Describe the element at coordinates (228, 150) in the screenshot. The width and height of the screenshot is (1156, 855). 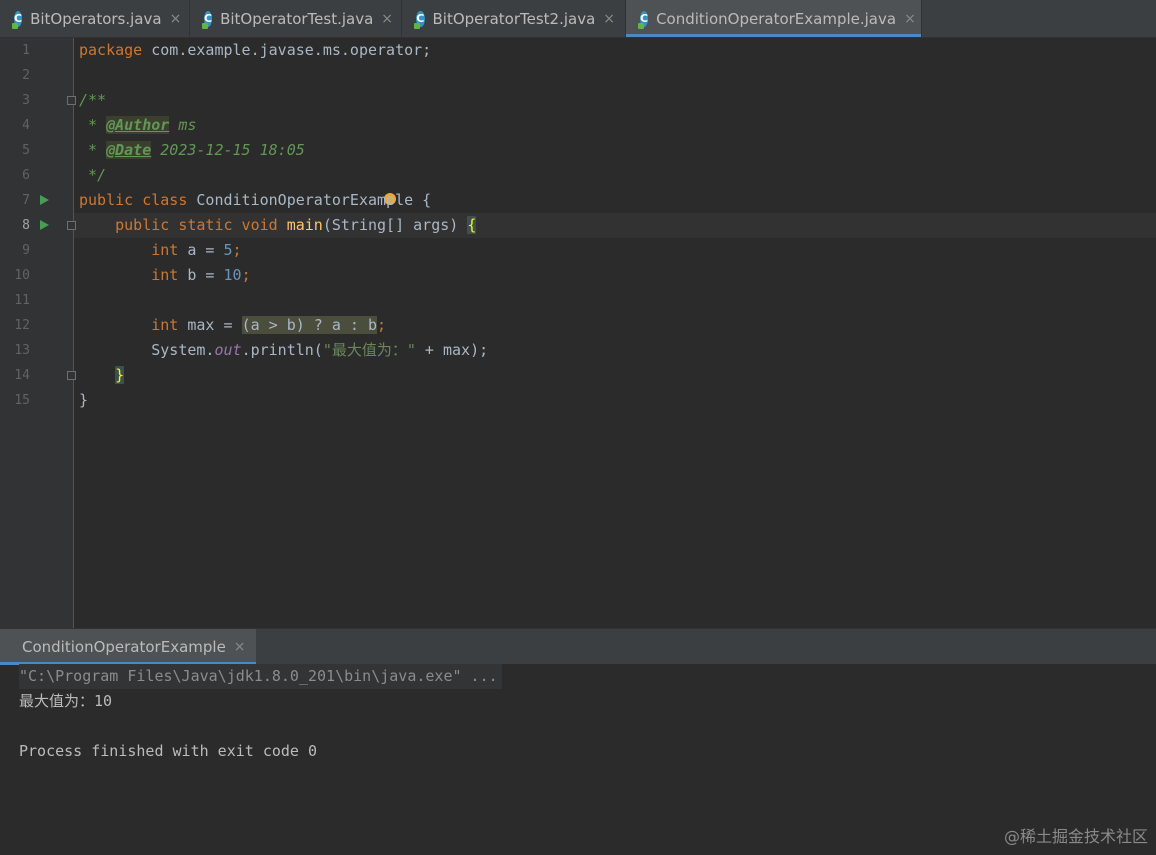
I see `doc-value: 2023-12-15 18:05` at that location.